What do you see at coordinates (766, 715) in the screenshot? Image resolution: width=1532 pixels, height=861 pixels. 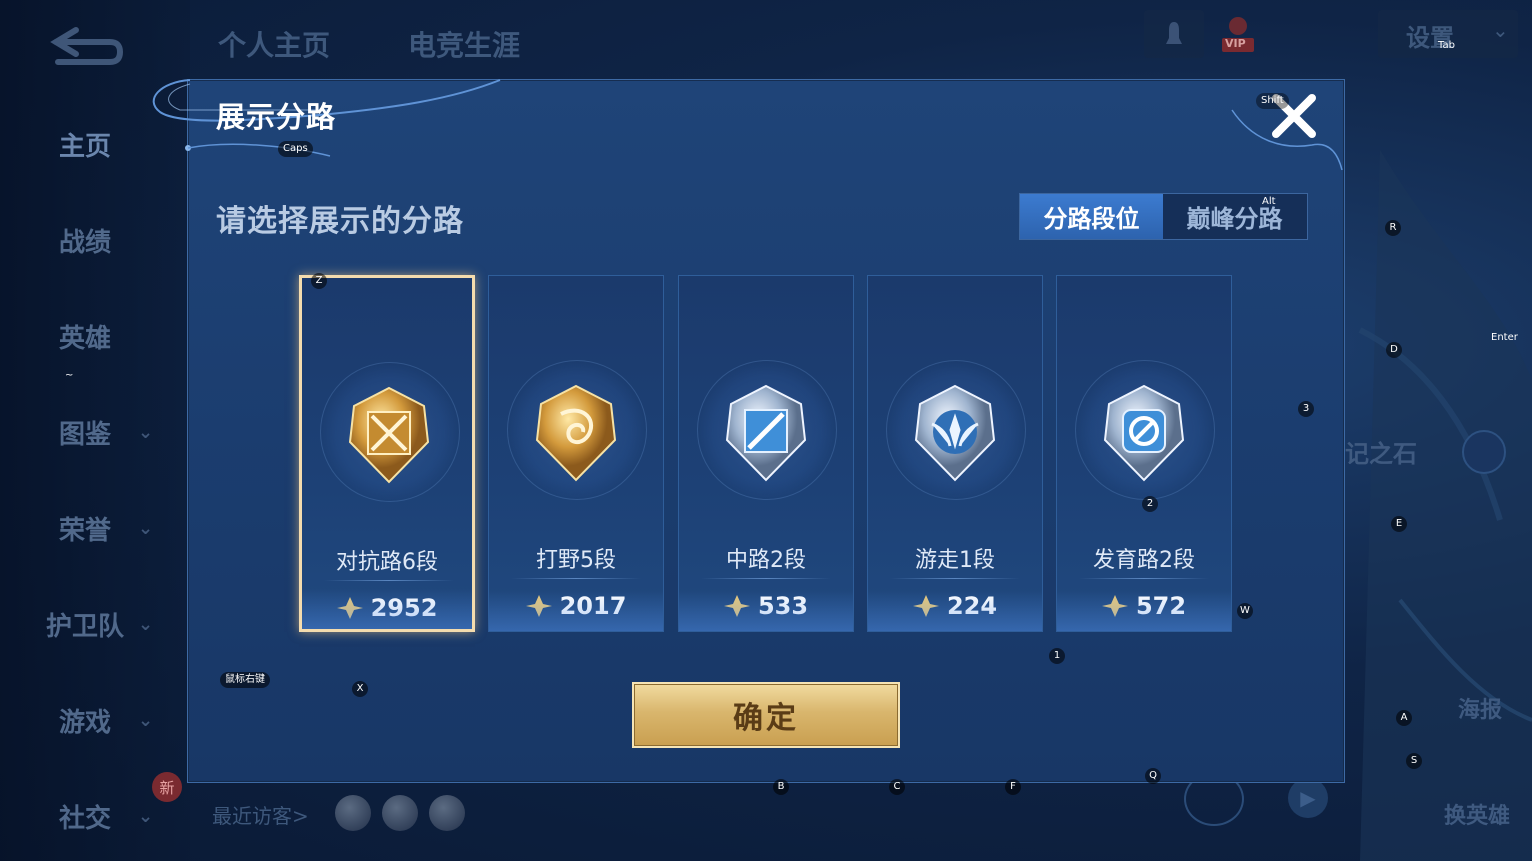 I see `confirm-button: 确定` at bounding box center [766, 715].